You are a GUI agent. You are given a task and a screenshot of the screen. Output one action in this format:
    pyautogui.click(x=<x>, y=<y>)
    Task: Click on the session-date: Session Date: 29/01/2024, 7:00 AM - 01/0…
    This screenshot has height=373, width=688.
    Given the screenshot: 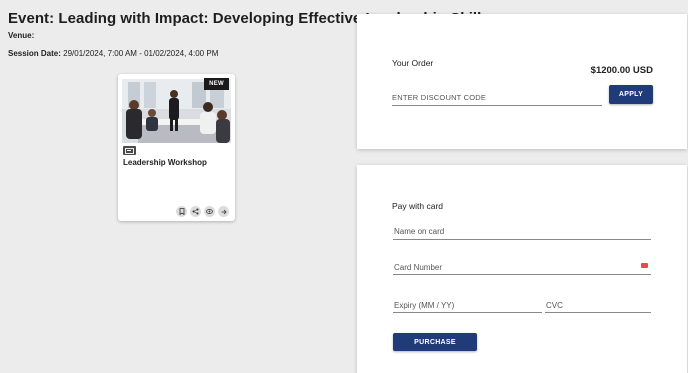 What is the action you would take?
    pyautogui.click(x=113, y=53)
    